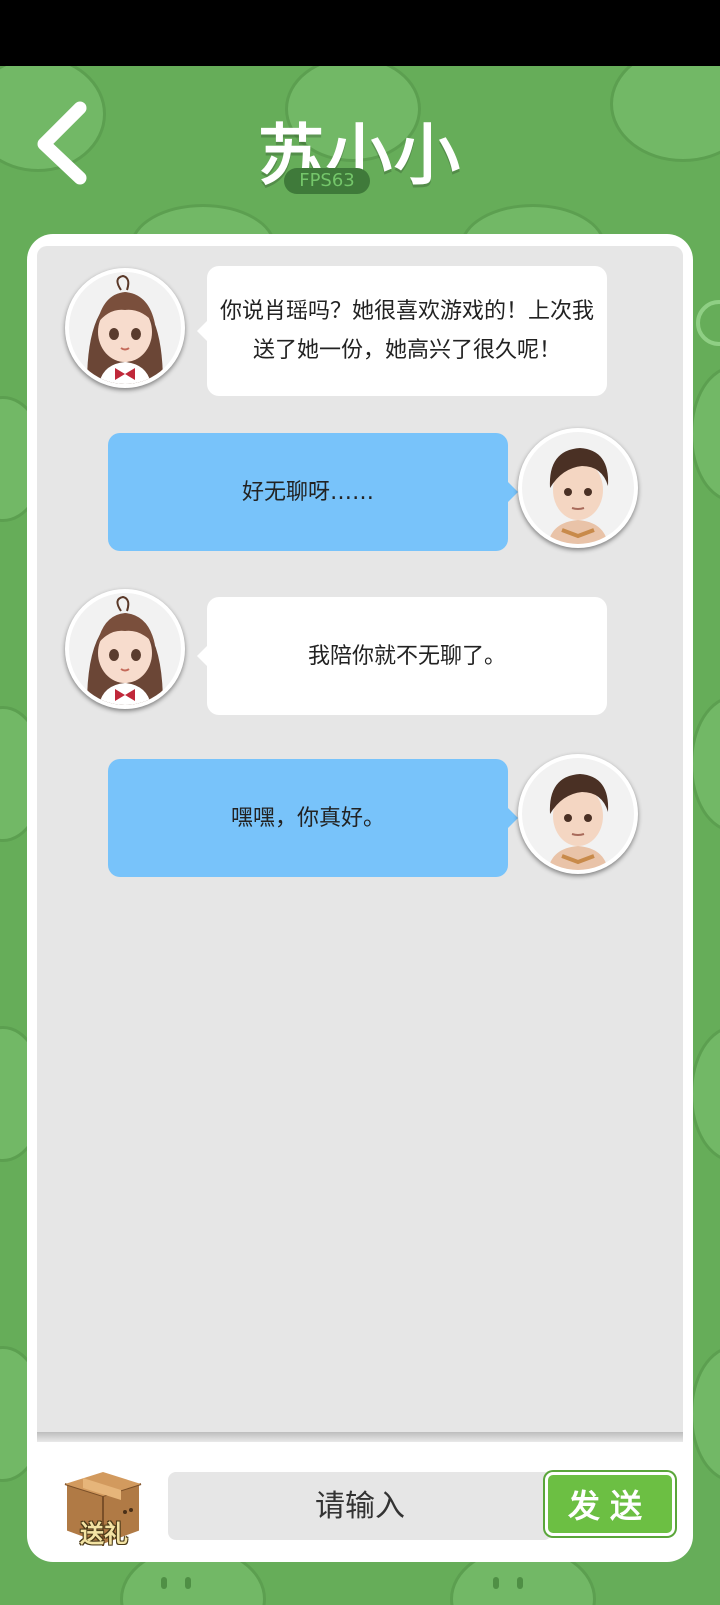 This screenshot has width=720, height=1605. I want to click on gift-button: 送礼, so click(103, 1502).